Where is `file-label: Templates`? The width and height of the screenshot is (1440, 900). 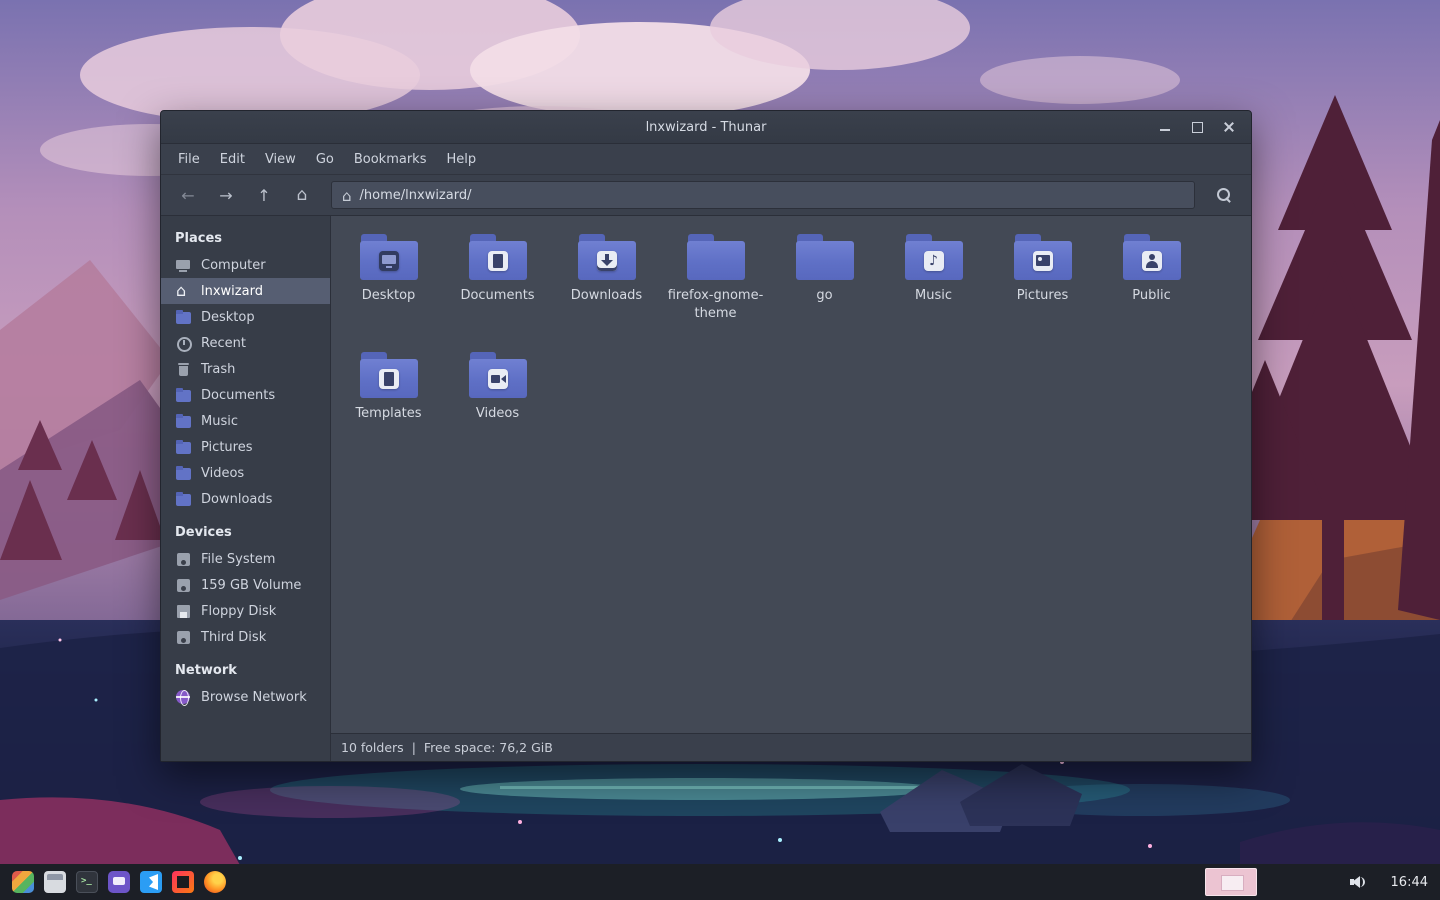 file-label: Templates is located at coordinates (388, 413).